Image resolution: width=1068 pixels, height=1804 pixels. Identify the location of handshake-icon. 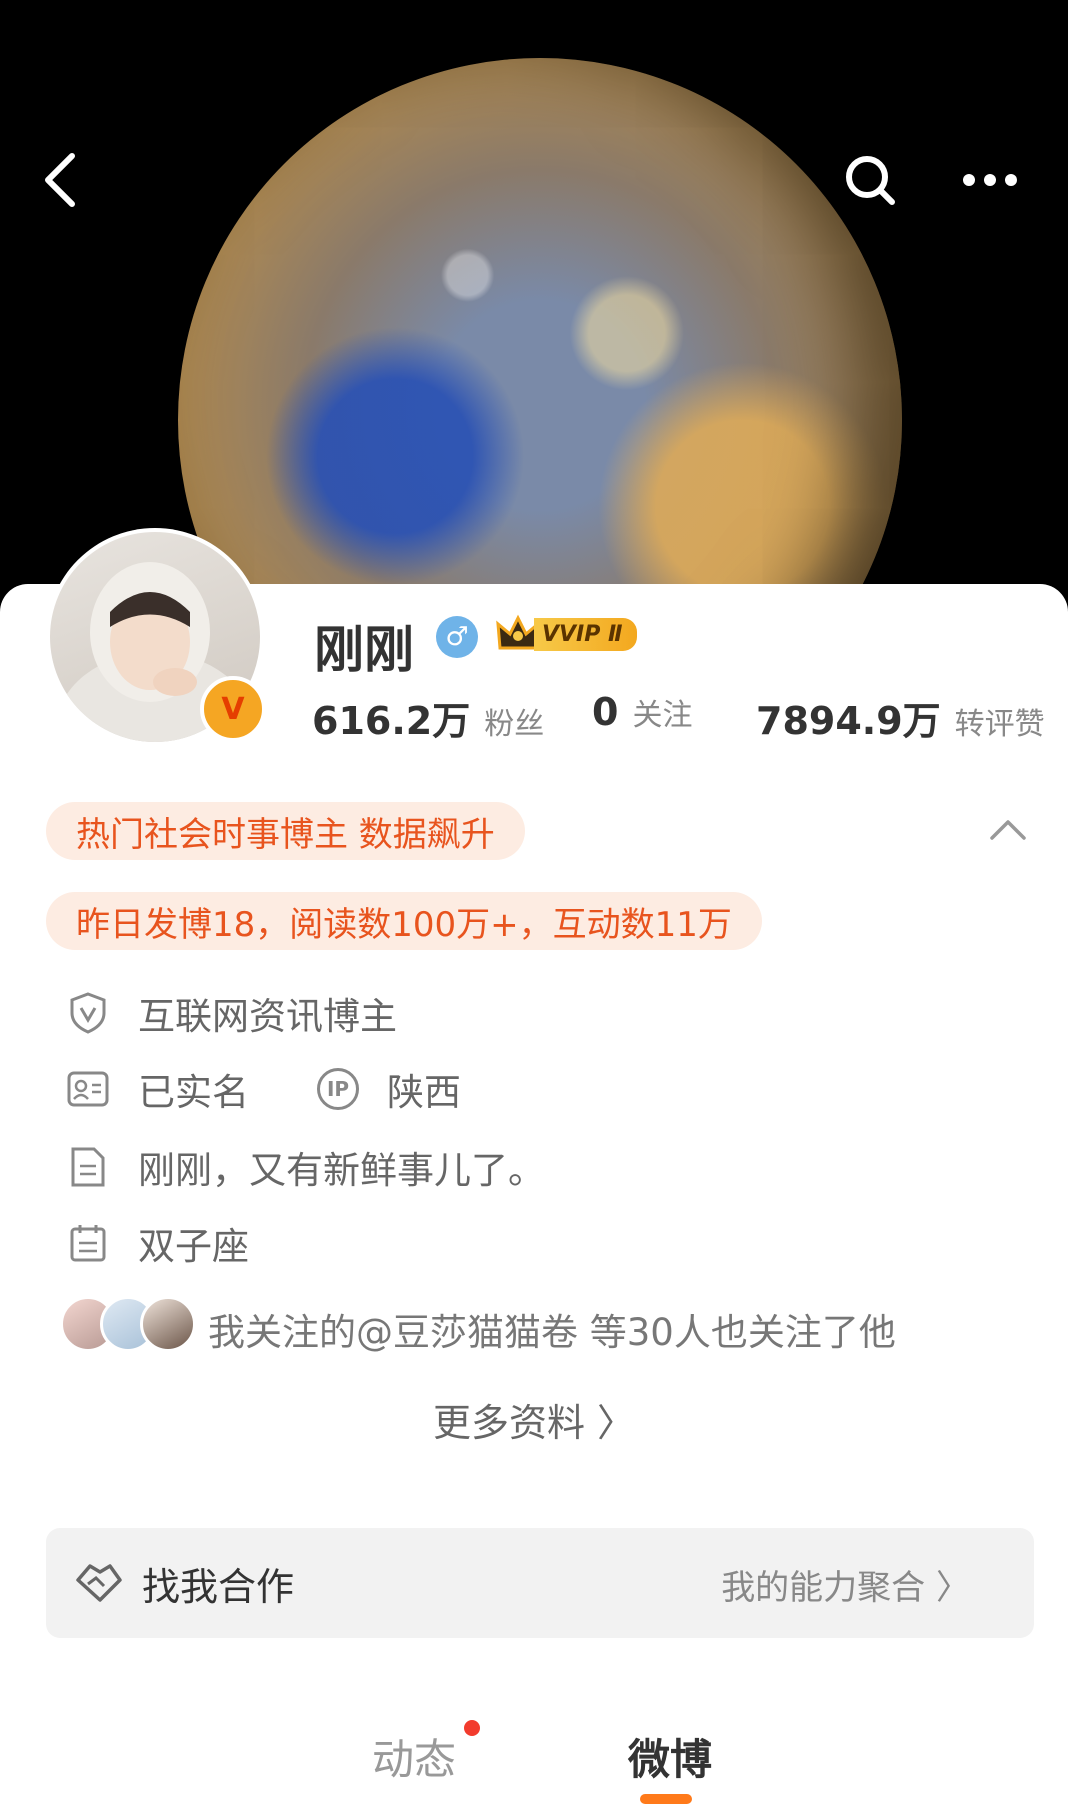
(99, 1583).